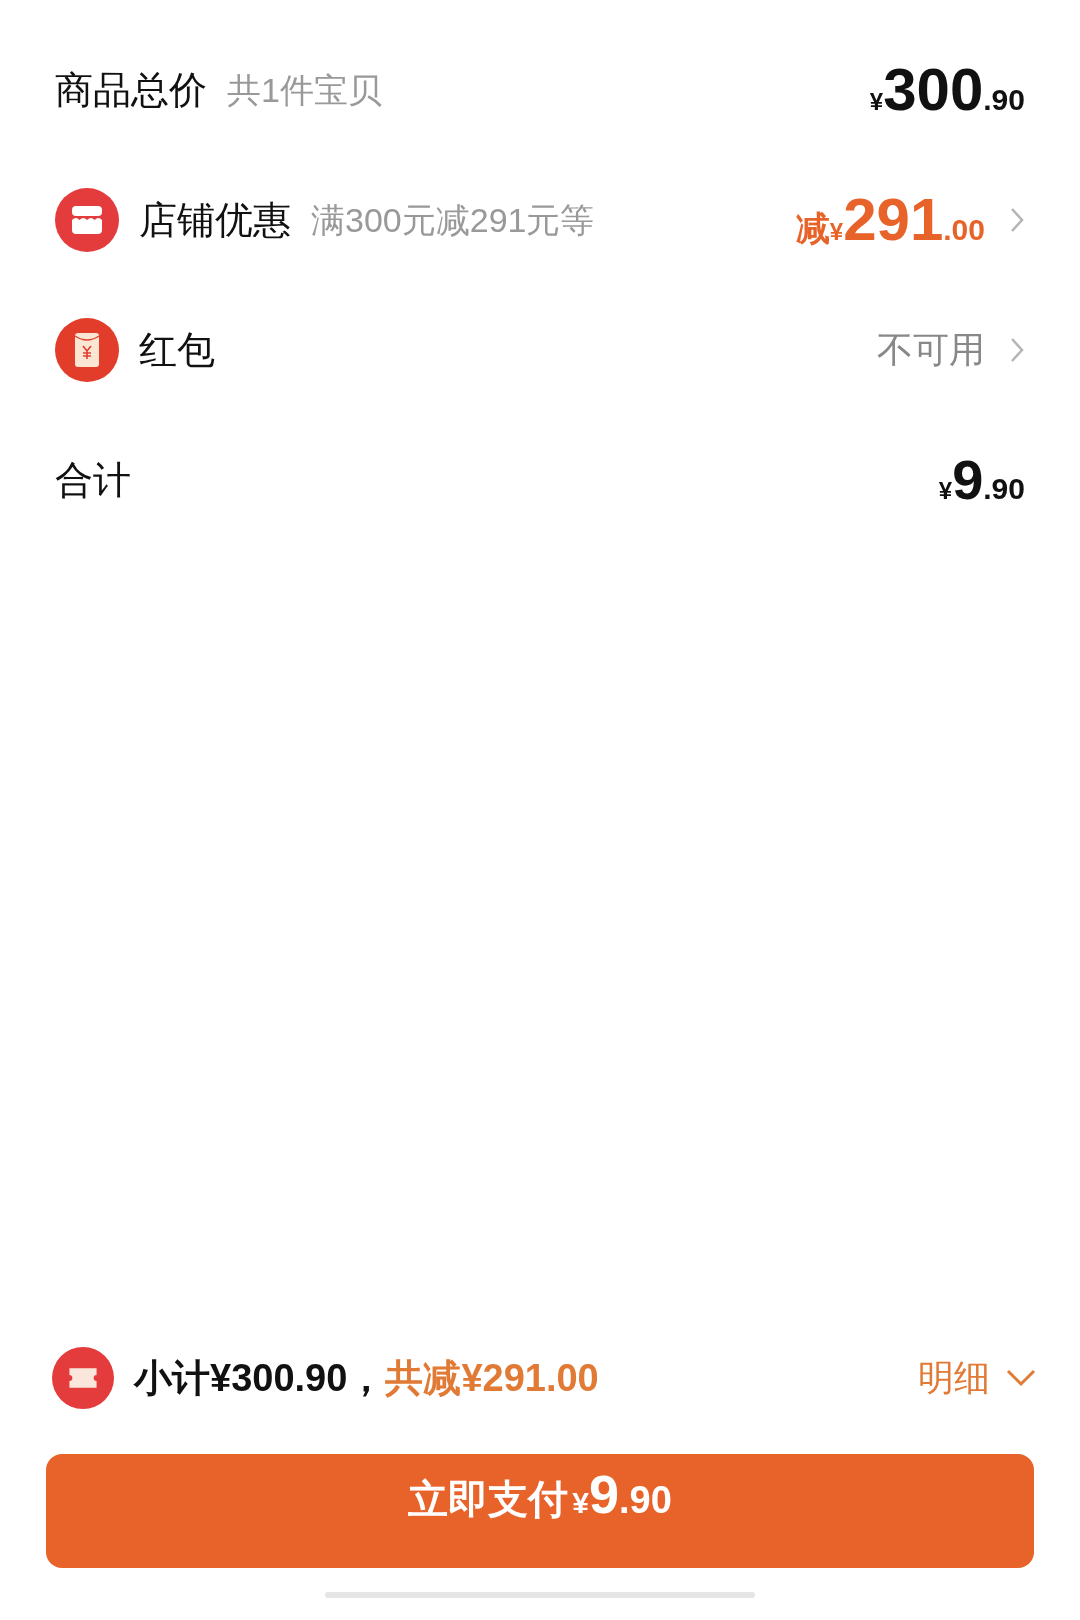 The image size is (1080, 1620). Describe the element at coordinates (1021, 1378) in the screenshot. I see `chevron-down-icon` at that location.